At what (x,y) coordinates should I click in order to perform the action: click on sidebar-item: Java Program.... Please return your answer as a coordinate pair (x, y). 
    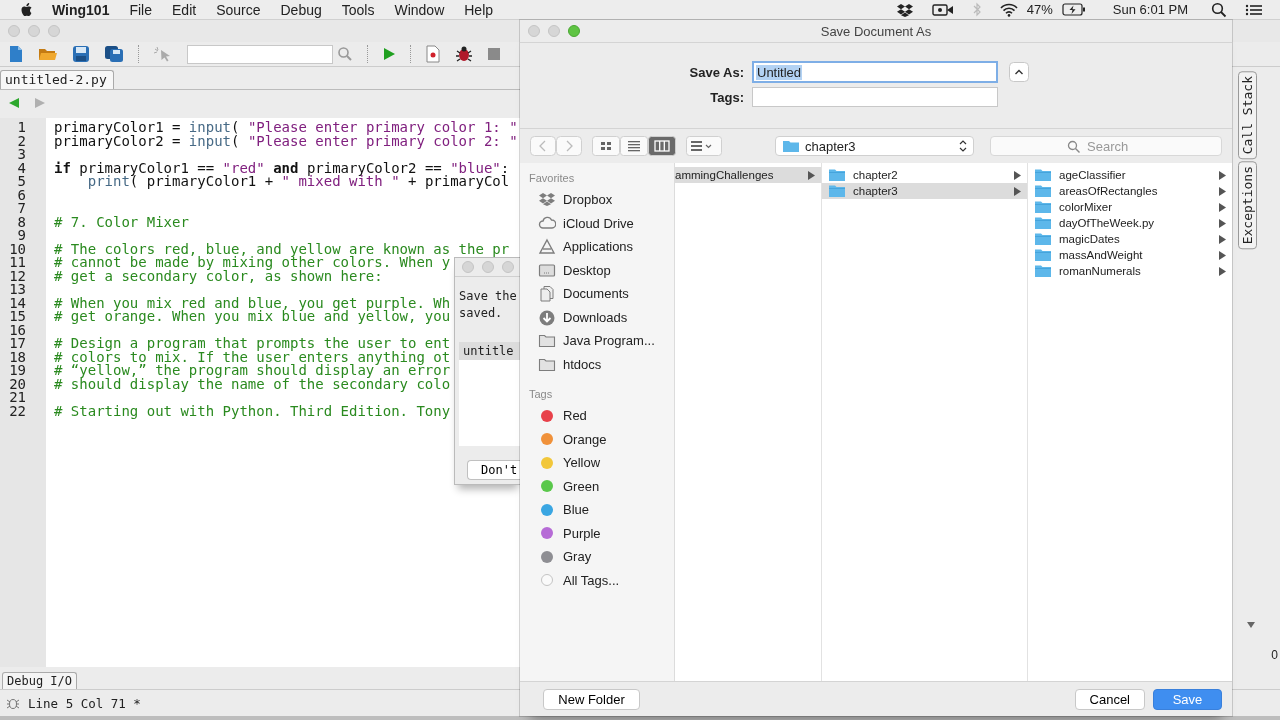
    Looking at the image, I should click on (597, 341).